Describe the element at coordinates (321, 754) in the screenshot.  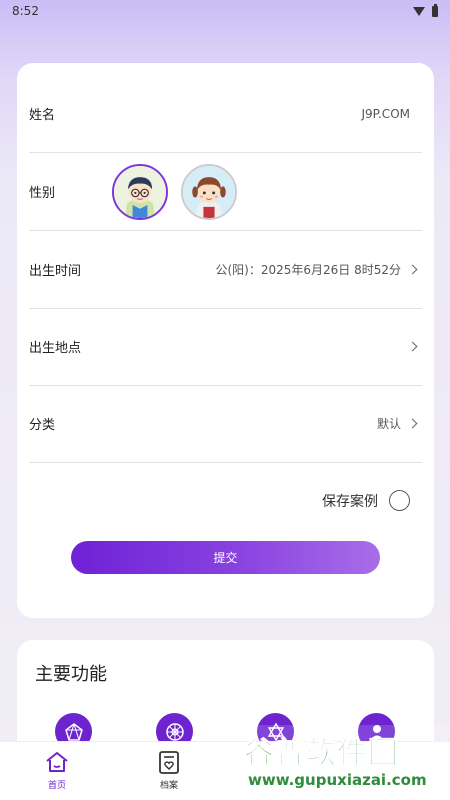
I see `watermark-logo: 谷普软件园` at that location.